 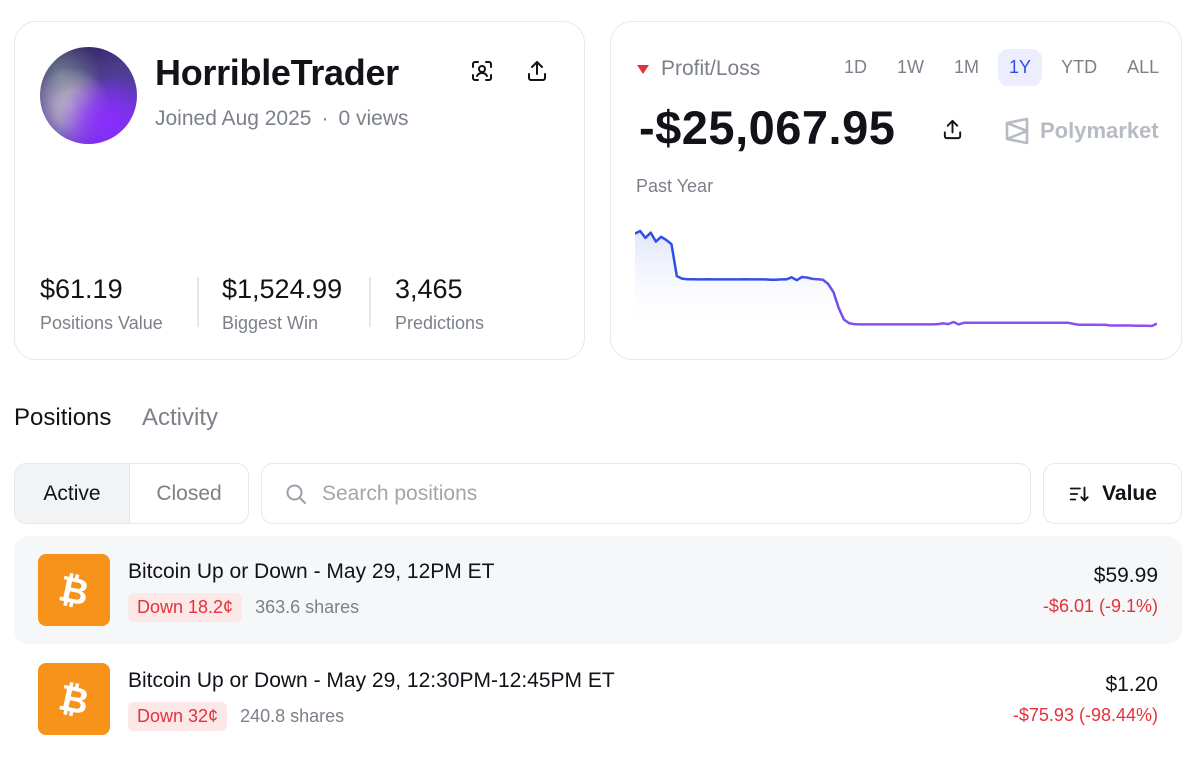 I want to click on position-change: -$6.01 (-9.1%), so click(x=1100, y=606).